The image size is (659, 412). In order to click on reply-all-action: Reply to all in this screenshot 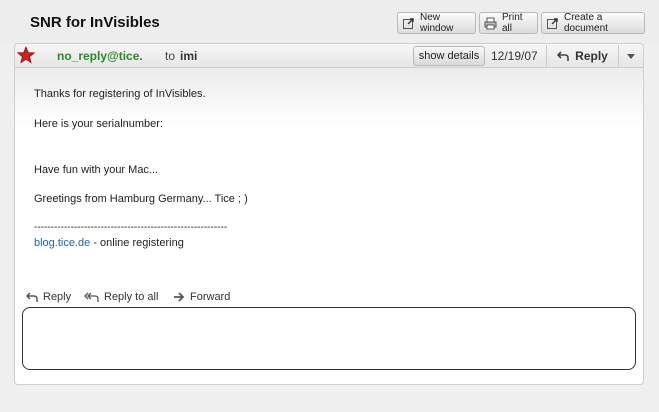, I will do `click(121, 297)`.